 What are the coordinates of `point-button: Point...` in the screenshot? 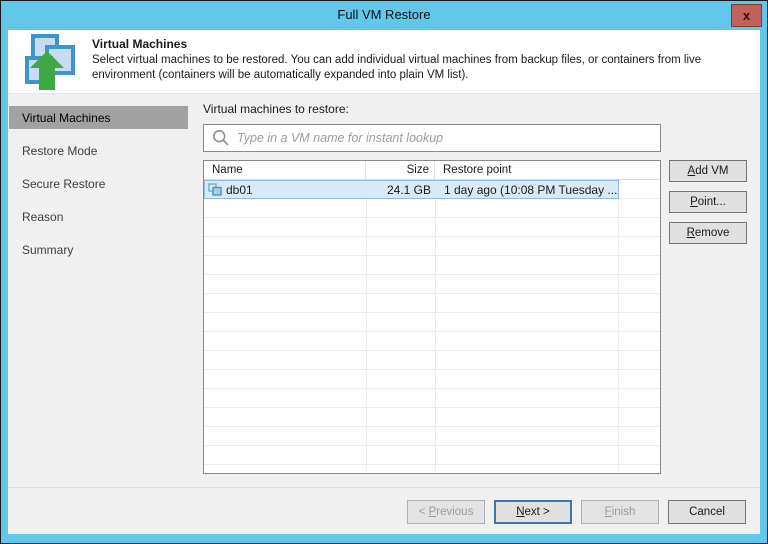 It's located at (708, 202).